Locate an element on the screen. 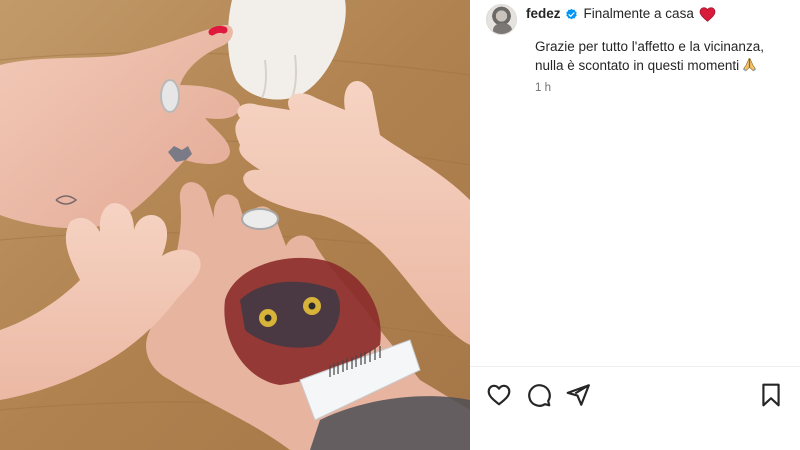  save-icon is located at coordinates (771, 395).